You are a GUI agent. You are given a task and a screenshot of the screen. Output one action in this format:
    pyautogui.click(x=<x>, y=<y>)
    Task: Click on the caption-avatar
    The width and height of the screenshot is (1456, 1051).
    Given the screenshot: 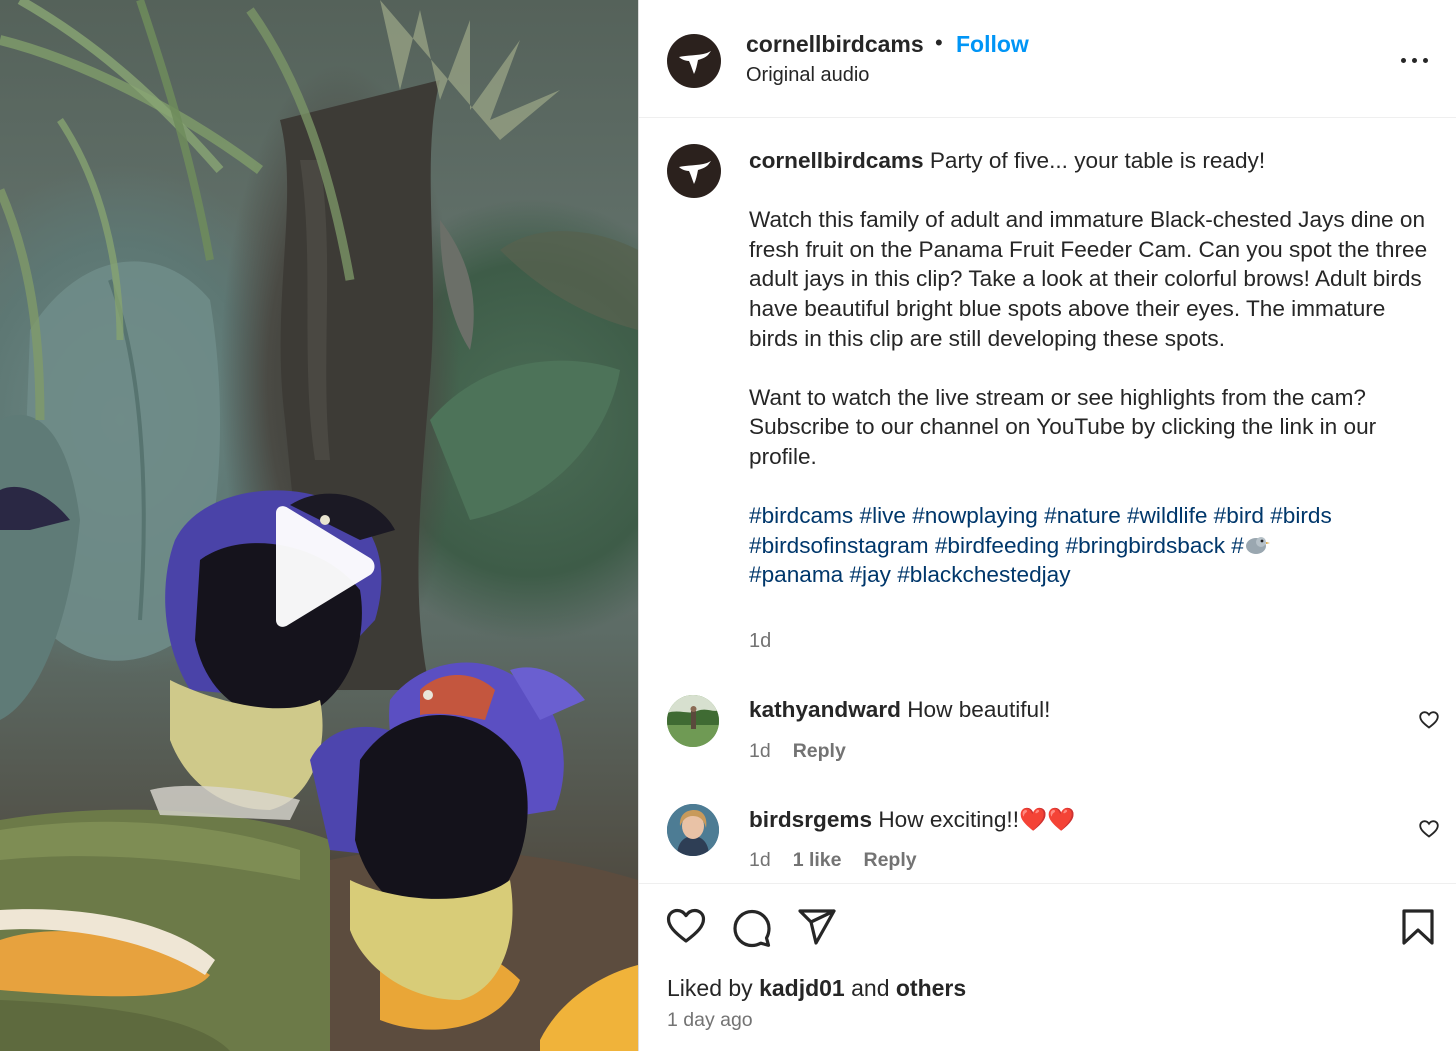 What is the action you would take?
    pyautogui.click(x=694, y=171)
    